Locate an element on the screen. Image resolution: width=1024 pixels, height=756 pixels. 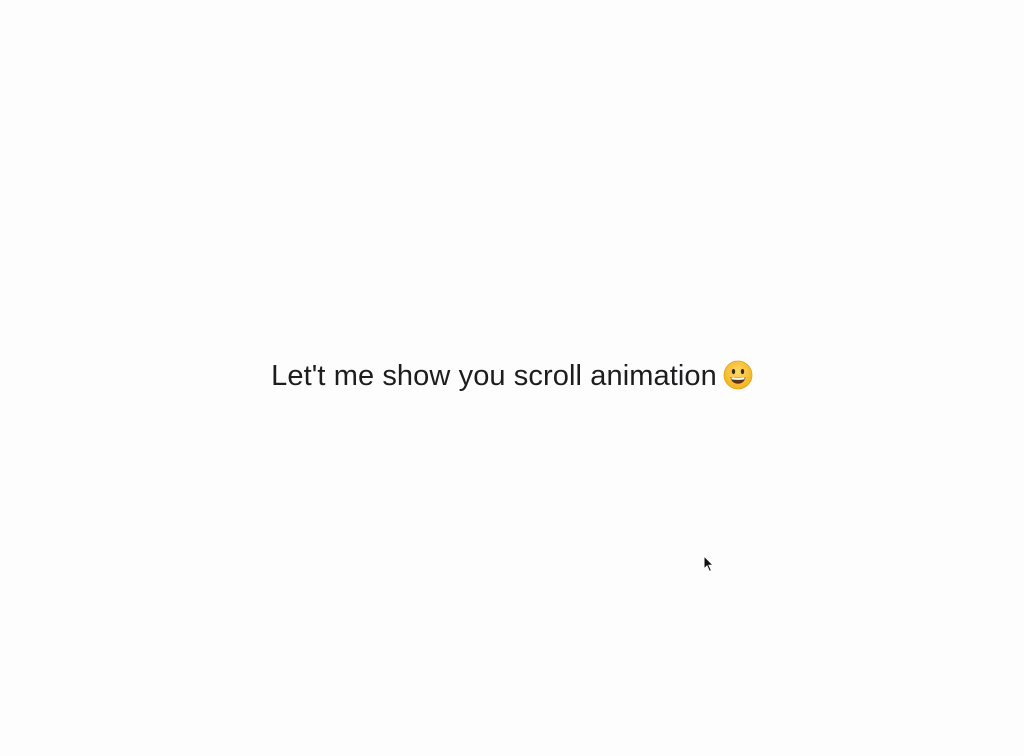
headline-text: Let't me show you scroll animation is located at coordinates (494, 376).